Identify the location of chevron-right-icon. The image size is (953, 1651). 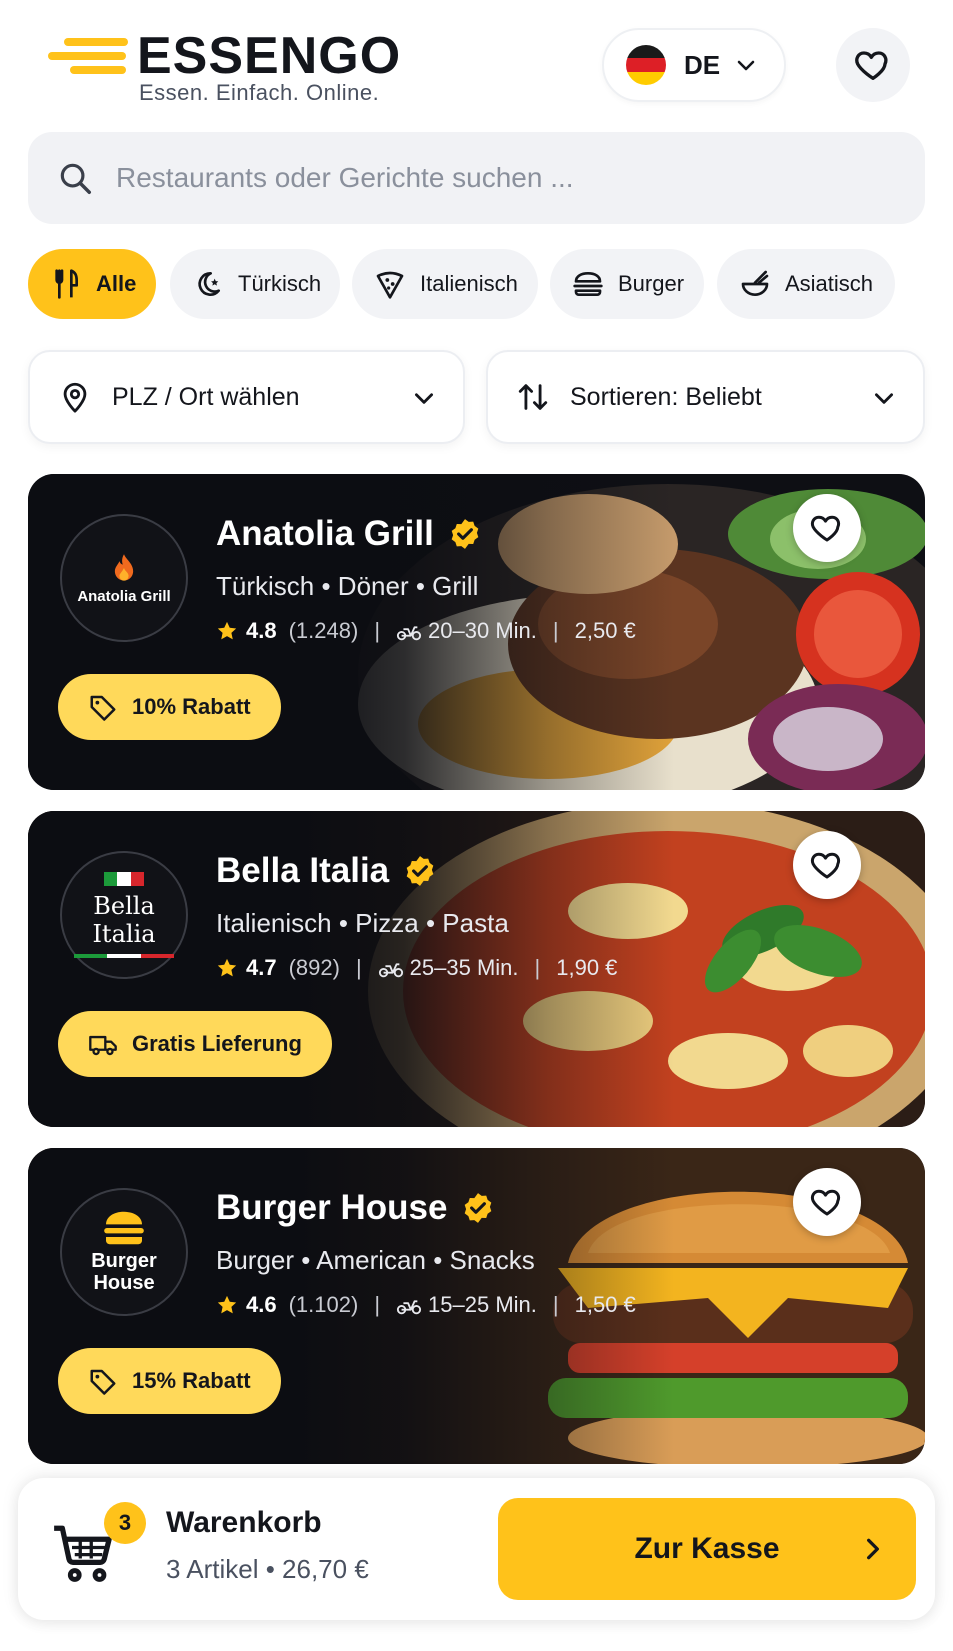
(873, 1549).